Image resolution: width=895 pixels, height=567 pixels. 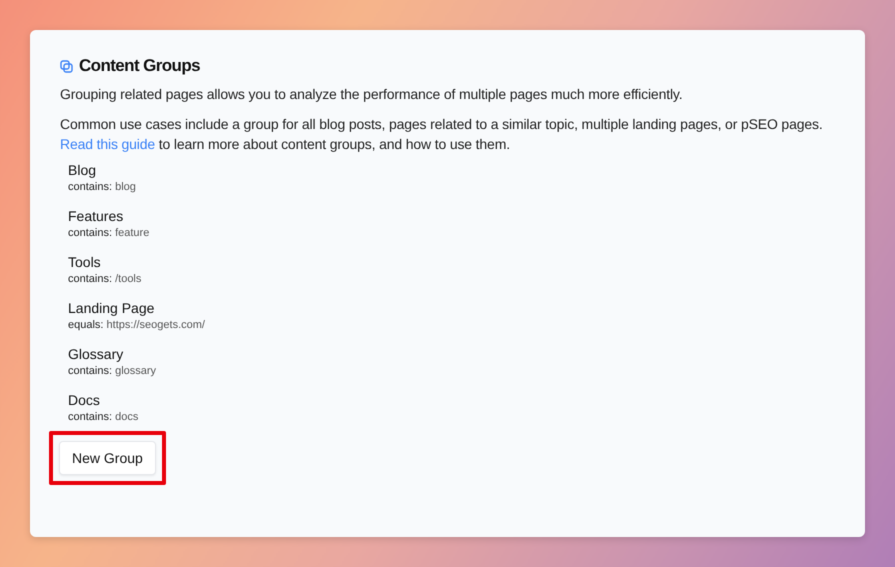 What do you see at coordinates (84, 400) in the screenshot?
I see `group-name: Docs` at bounding box center [84, 400].